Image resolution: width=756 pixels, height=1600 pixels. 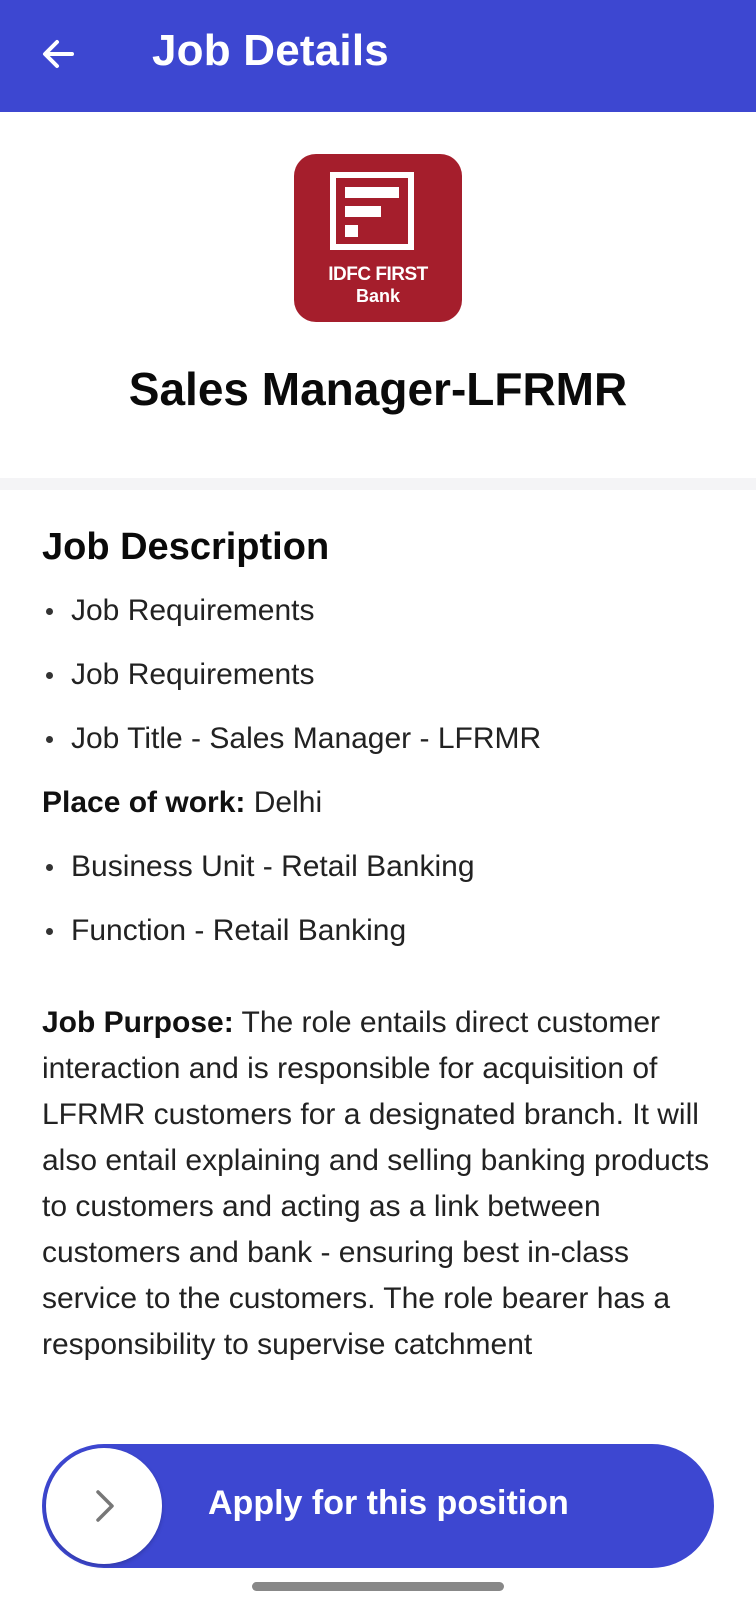 I want to click on purpose-label: Job Purpose:, so click(x=138, y=1022).